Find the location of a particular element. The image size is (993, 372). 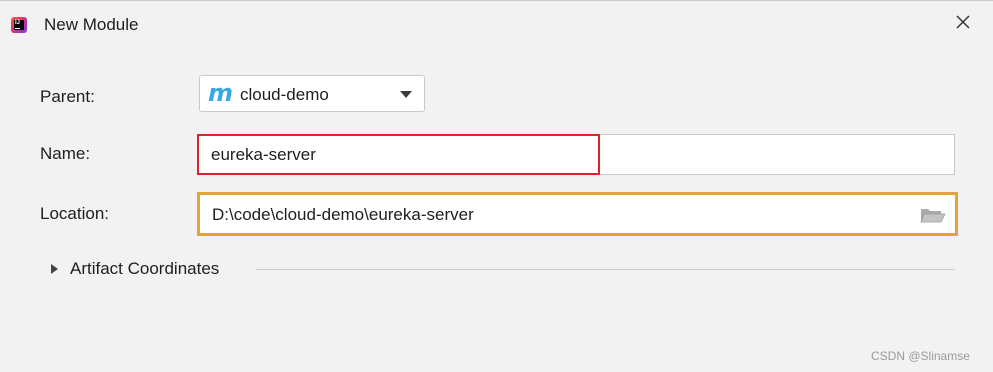

maven-m-icon: m is located at coordinates (221, 93).